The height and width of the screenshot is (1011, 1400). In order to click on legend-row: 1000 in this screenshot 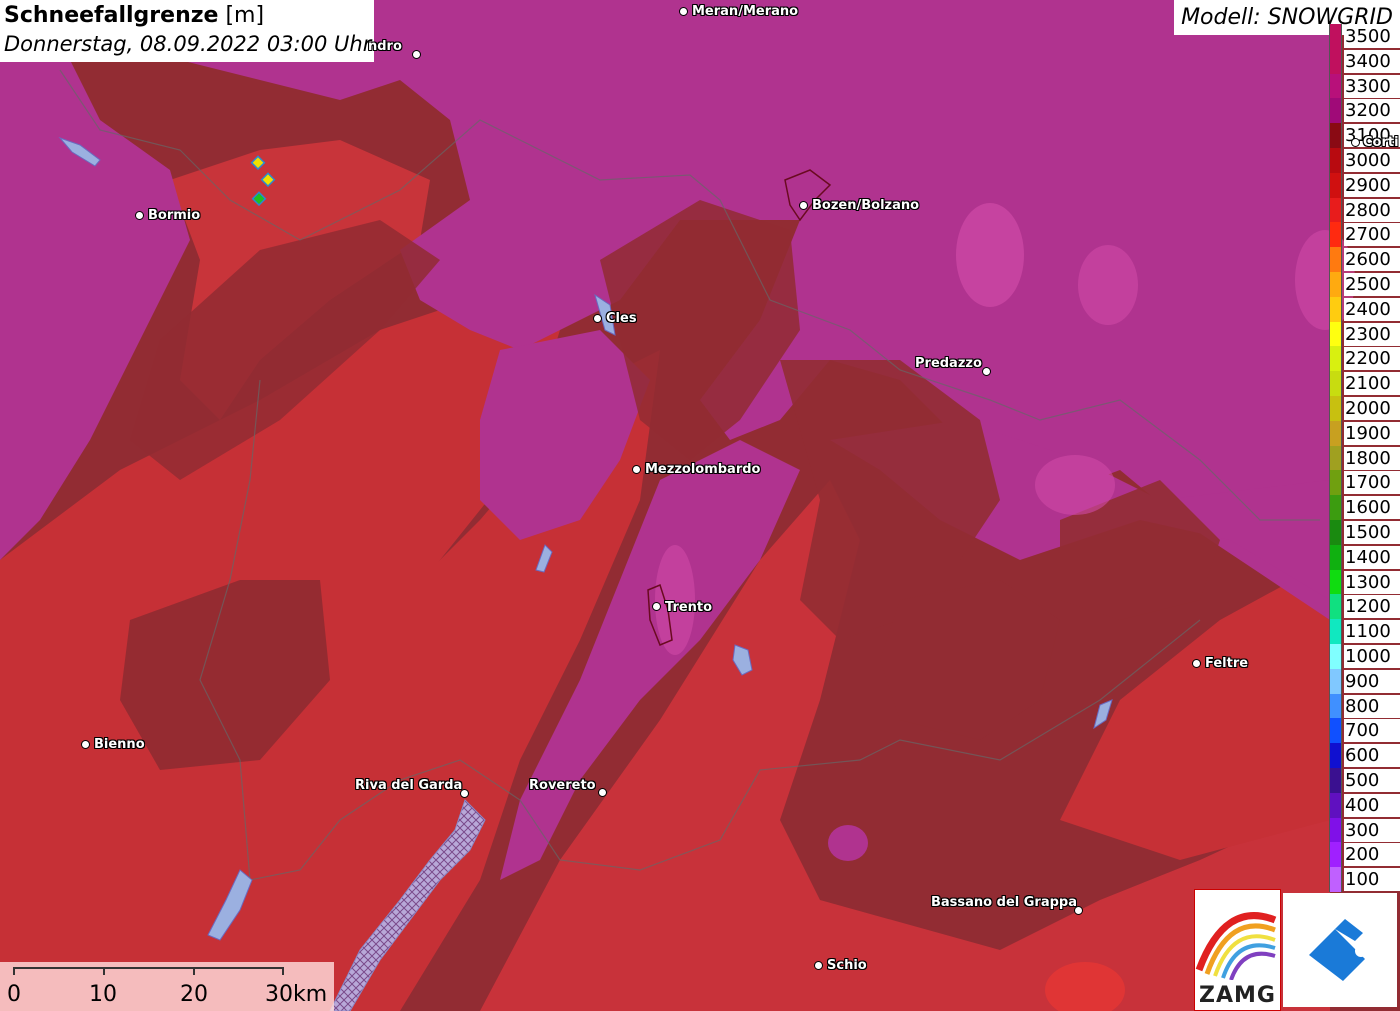, I will do `click(1364, 656)`.